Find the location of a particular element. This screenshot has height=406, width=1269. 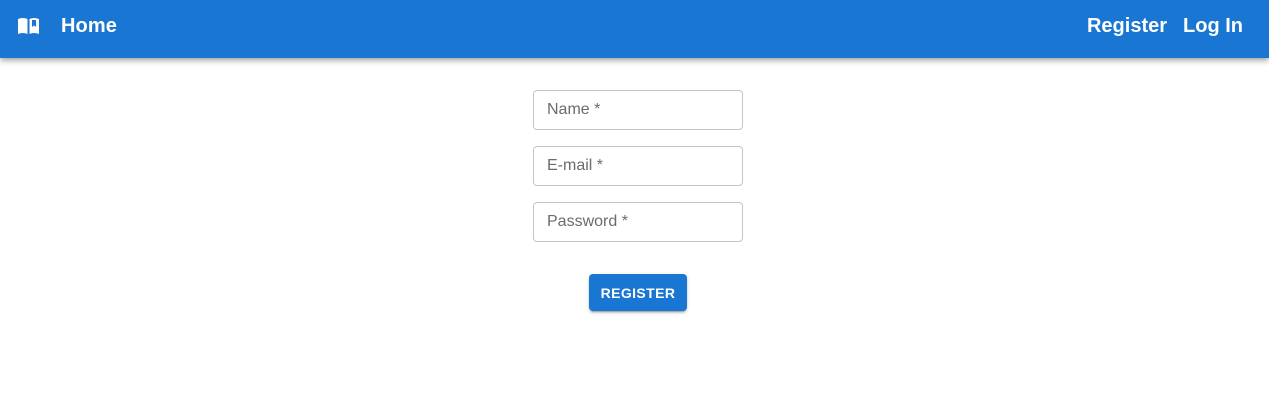

home-link: Home is located at coordinates (67, 26).